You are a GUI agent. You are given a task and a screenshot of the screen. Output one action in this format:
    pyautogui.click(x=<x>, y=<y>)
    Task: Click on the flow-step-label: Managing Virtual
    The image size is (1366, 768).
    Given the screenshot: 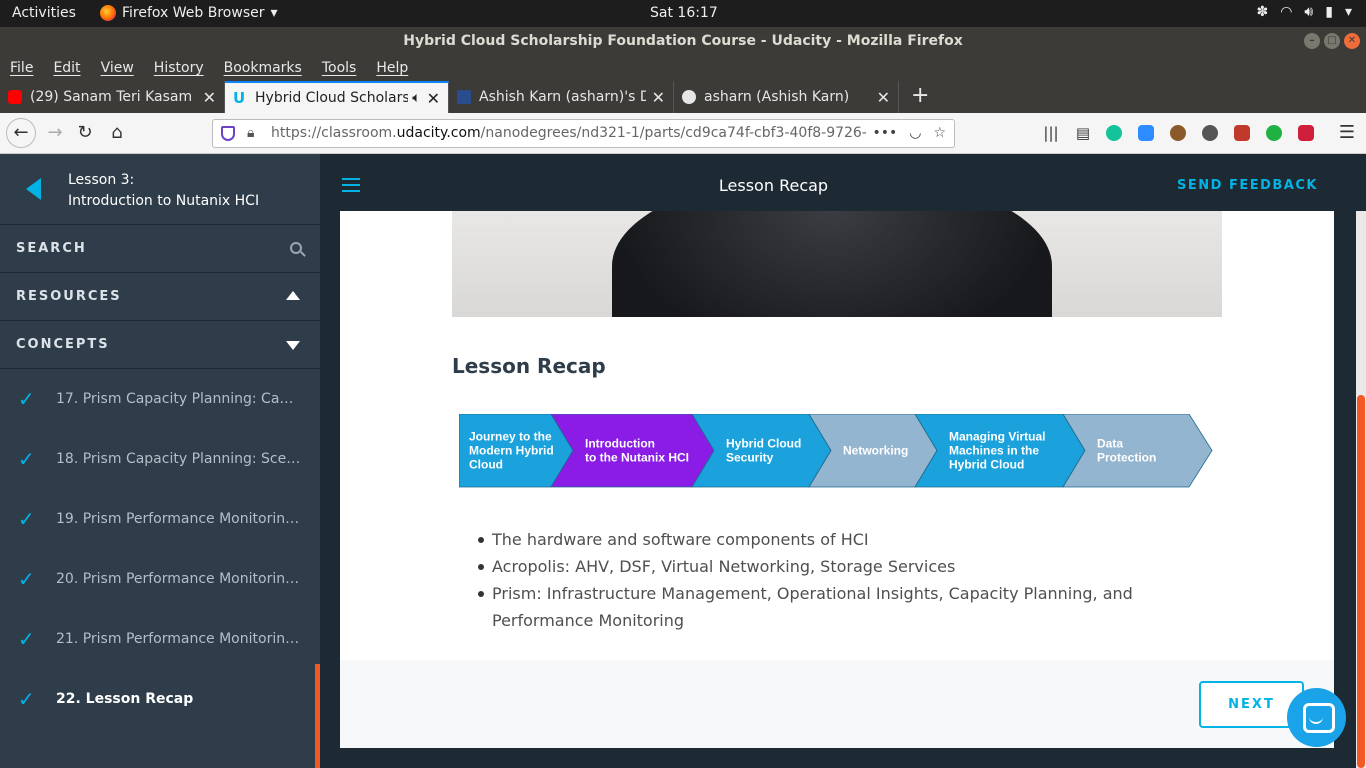 What is the action you would take?
    pyautogui.click(x=997, y=437)
    